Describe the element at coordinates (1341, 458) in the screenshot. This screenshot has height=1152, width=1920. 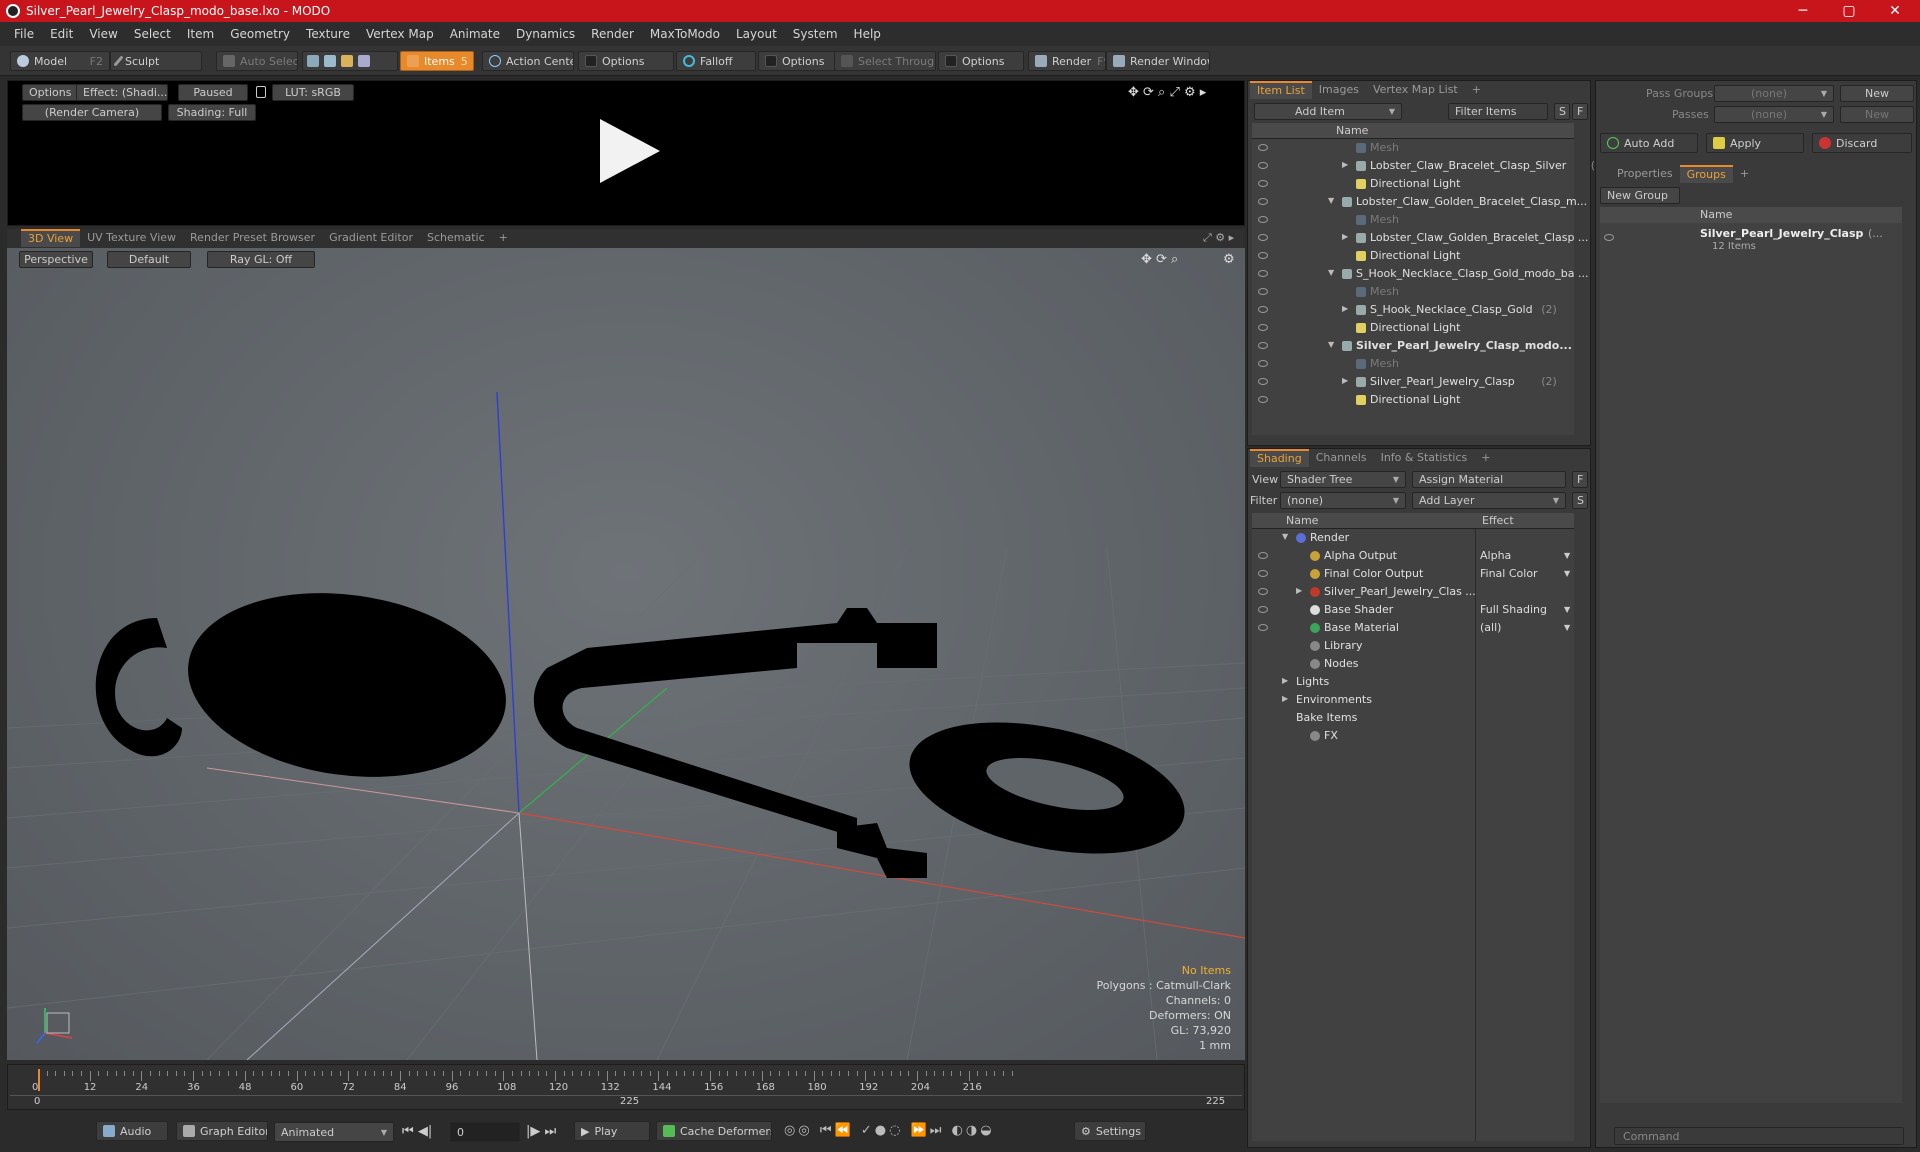
I see `tab-channels: Channels` at that location.